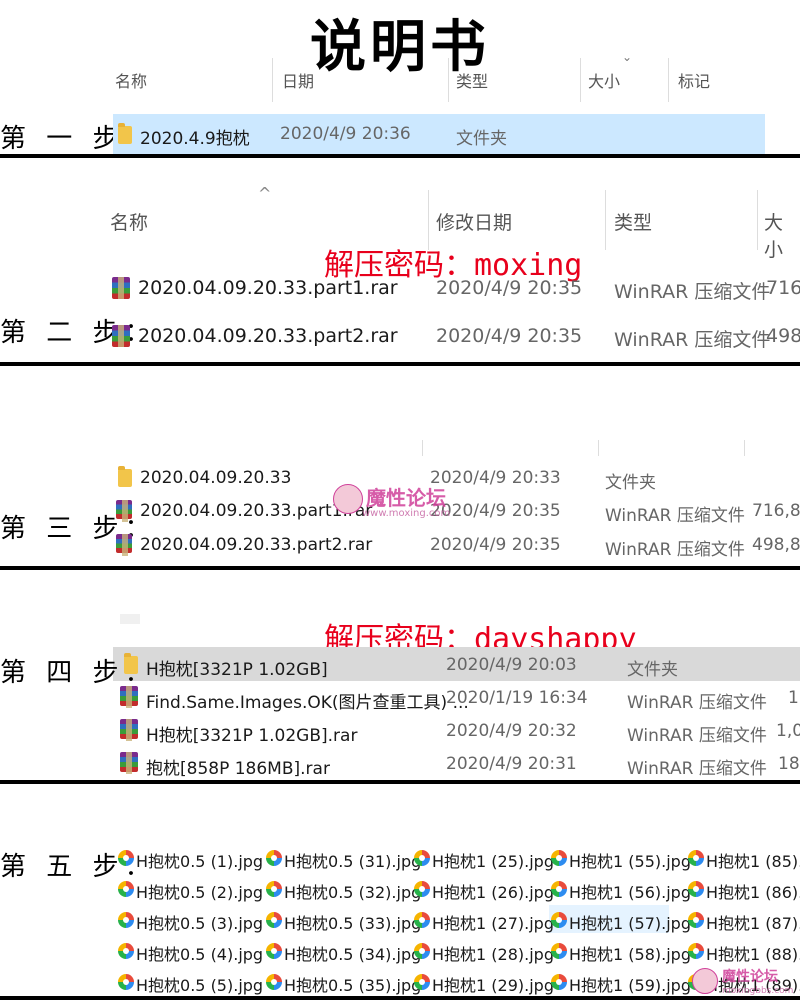 Image resolution: width=800 pixels, height=1000 pixels. What do you see at coordinates (511, 665) in the screenshot?
I see `file-date: 2020/4/9 20:03` at bounding box center [511, 665].